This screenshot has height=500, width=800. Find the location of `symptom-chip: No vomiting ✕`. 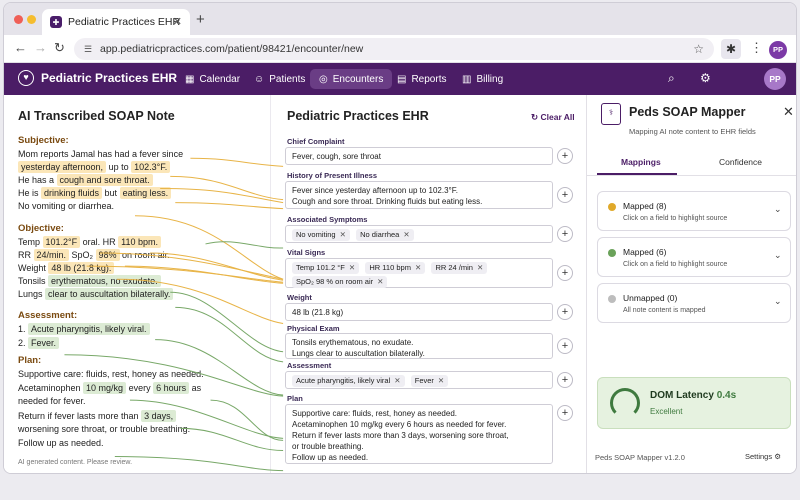

symptom-chip: No vomiting ✕ is located at coordinates (321, 235).